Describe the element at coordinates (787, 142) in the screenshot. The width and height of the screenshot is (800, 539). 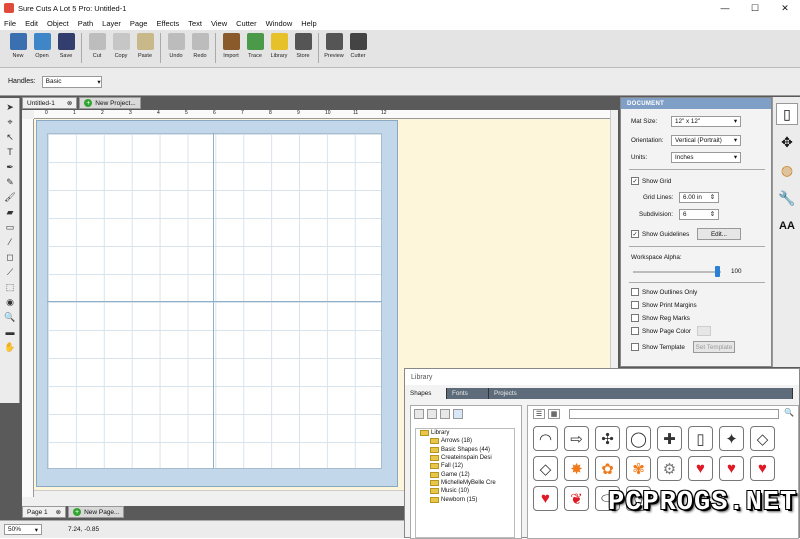
I see `move-arrows-icon: ✥` at that location.